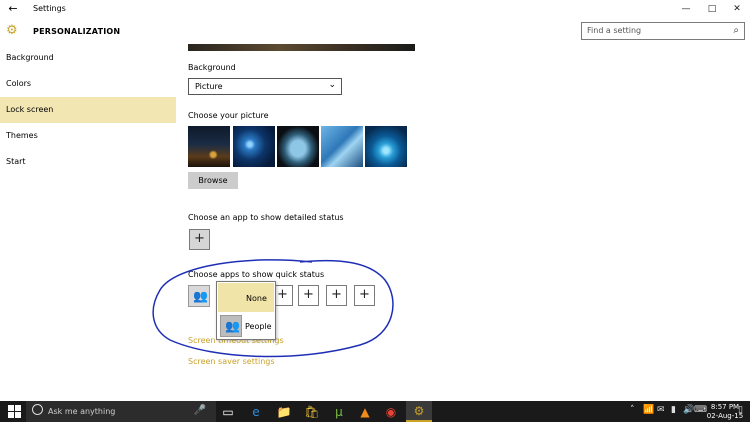  I want to click on notification-icon: ✉, so click(661, 410).